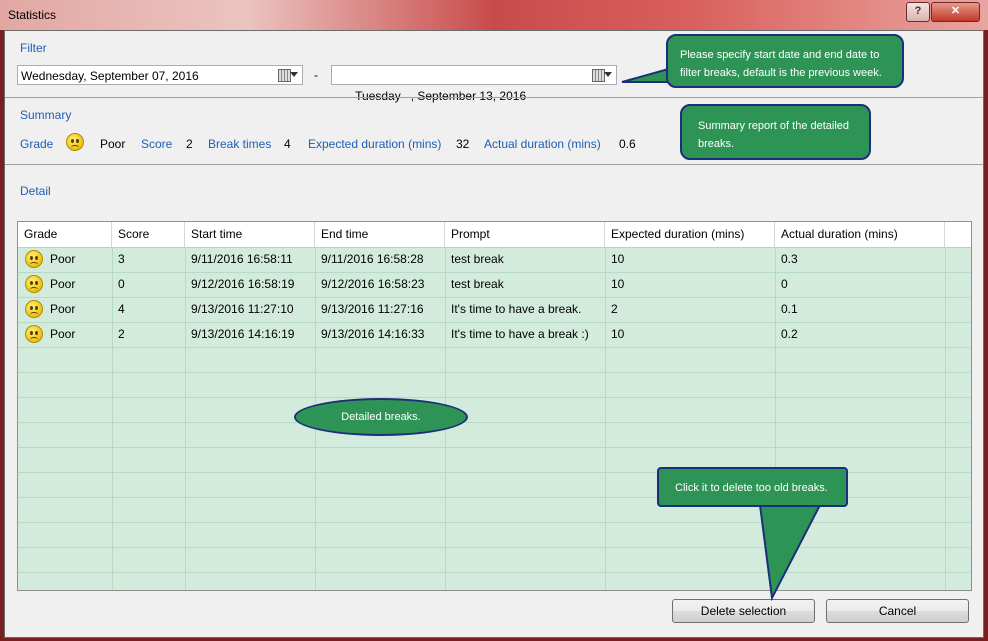 The height and width of the screenshot is (641, 988). I want to click on column-header-actual: Actual duration (mins), so click(860, 234).